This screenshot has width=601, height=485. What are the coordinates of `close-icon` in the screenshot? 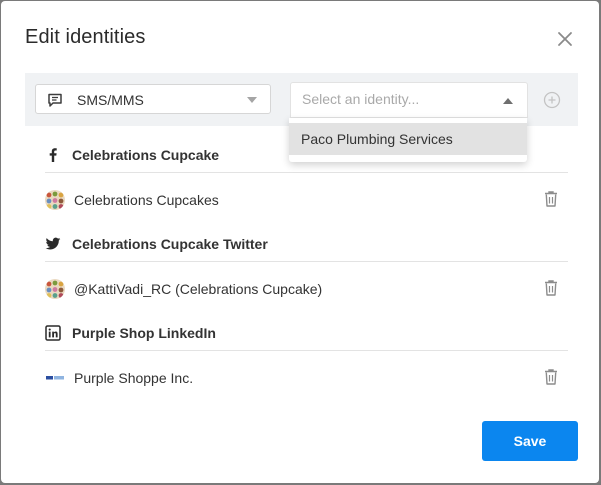 It's located at (565, 39).